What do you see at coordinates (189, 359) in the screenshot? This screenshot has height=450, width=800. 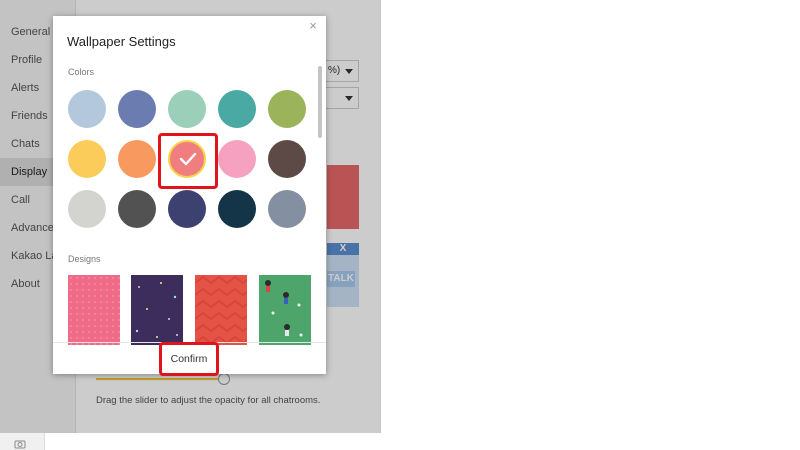 I see `confirm-button-highlight` at bounding box center [189, 359].